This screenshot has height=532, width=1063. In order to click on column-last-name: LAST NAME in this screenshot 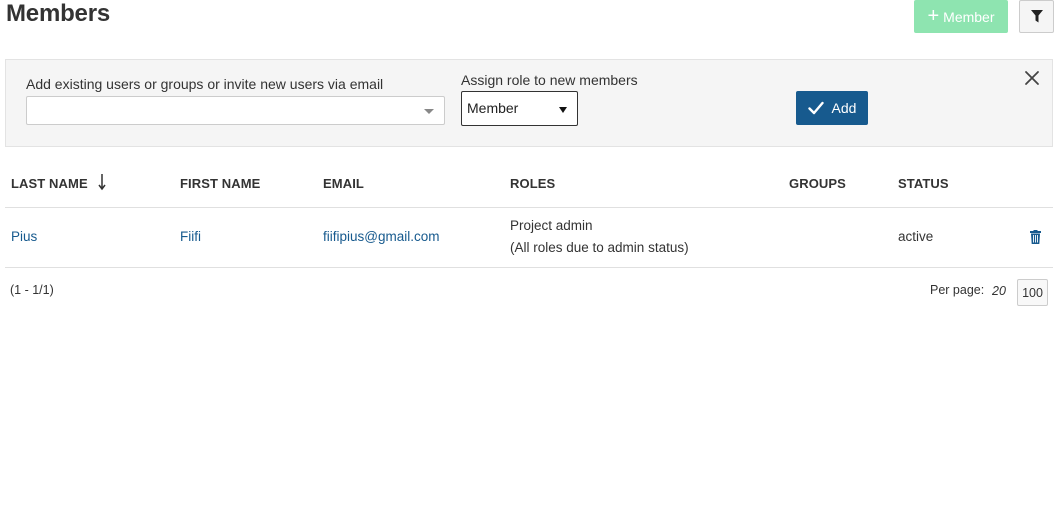, I will do `click(49, 183)`.